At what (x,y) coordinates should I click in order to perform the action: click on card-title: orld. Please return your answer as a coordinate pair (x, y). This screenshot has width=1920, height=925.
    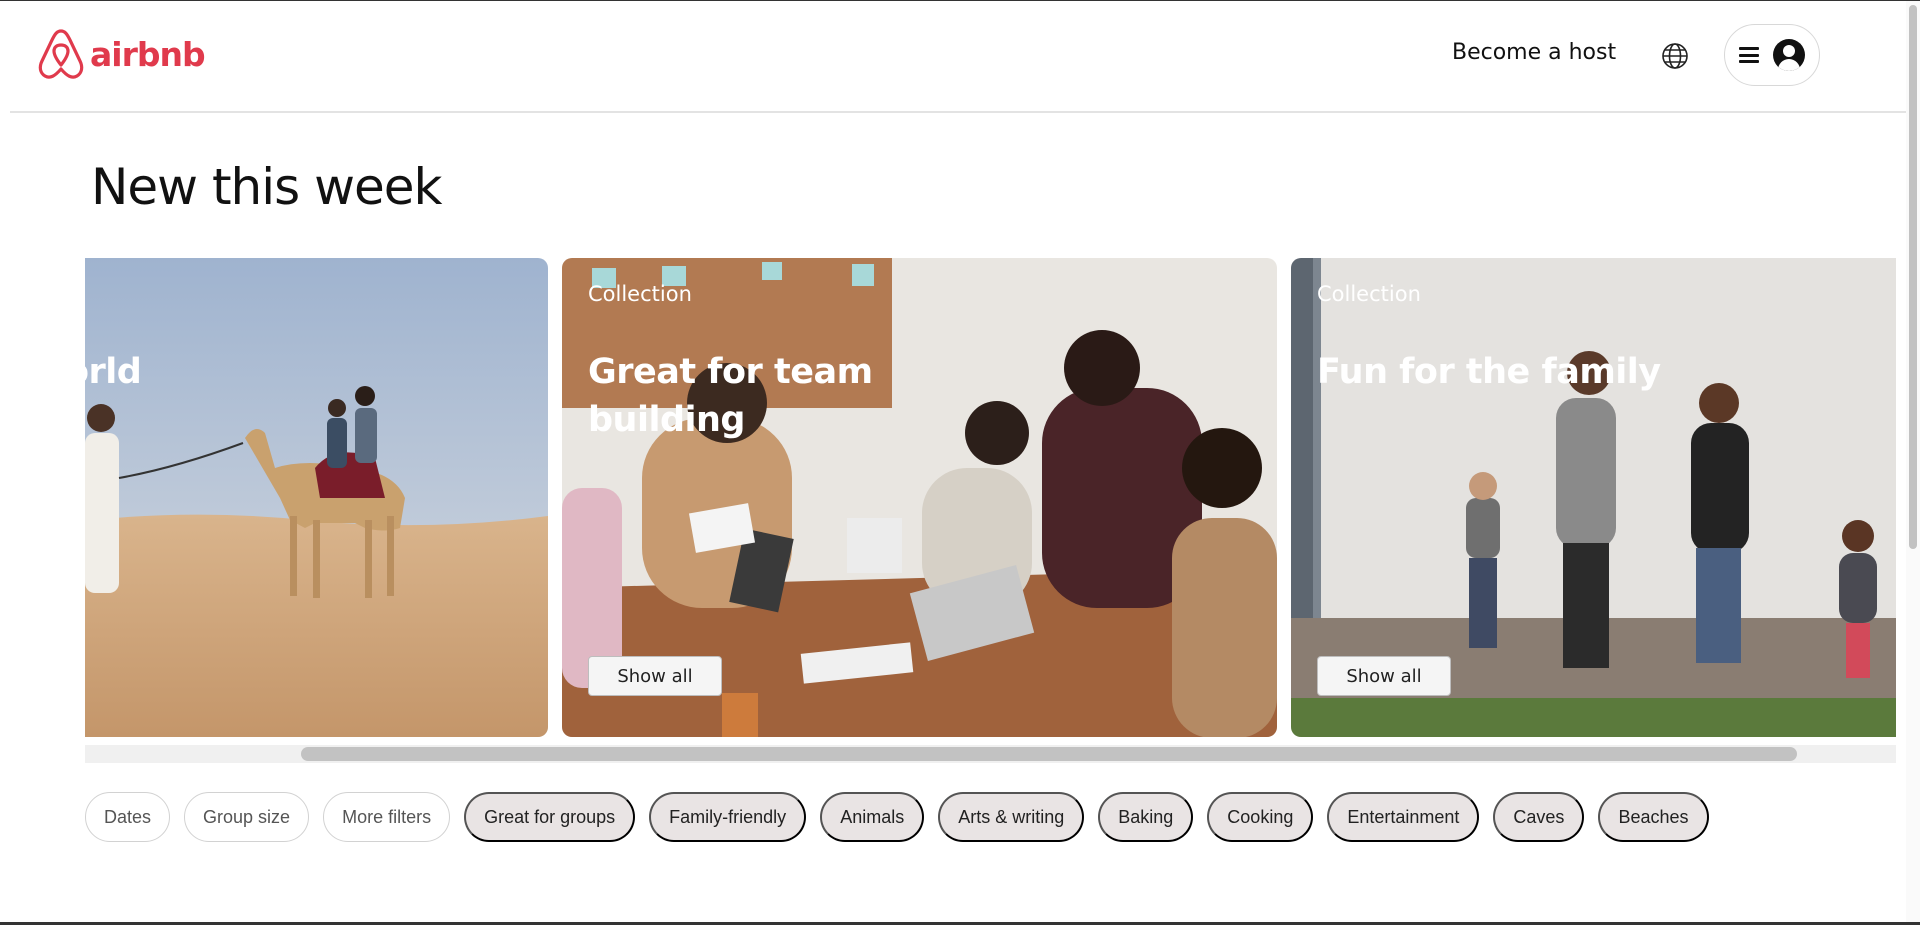
    Looking at the image, I should click on (113, 372).